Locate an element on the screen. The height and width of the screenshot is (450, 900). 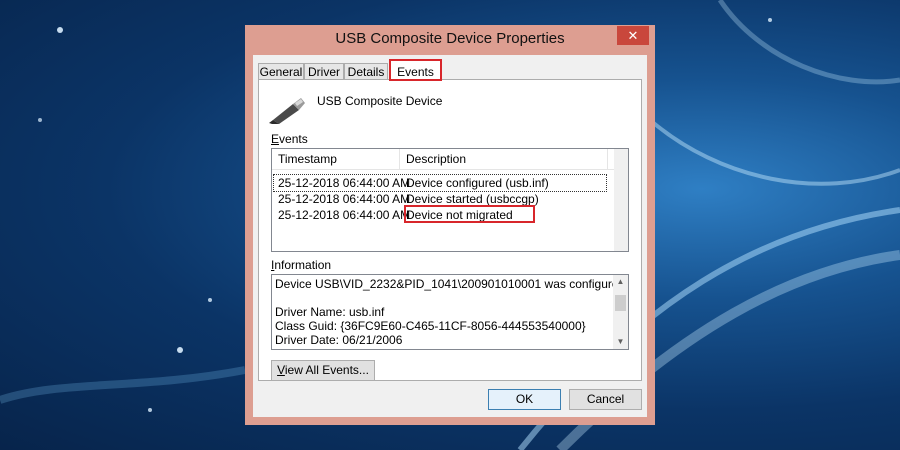
information-label: Information is located at coordinates (301, 265).